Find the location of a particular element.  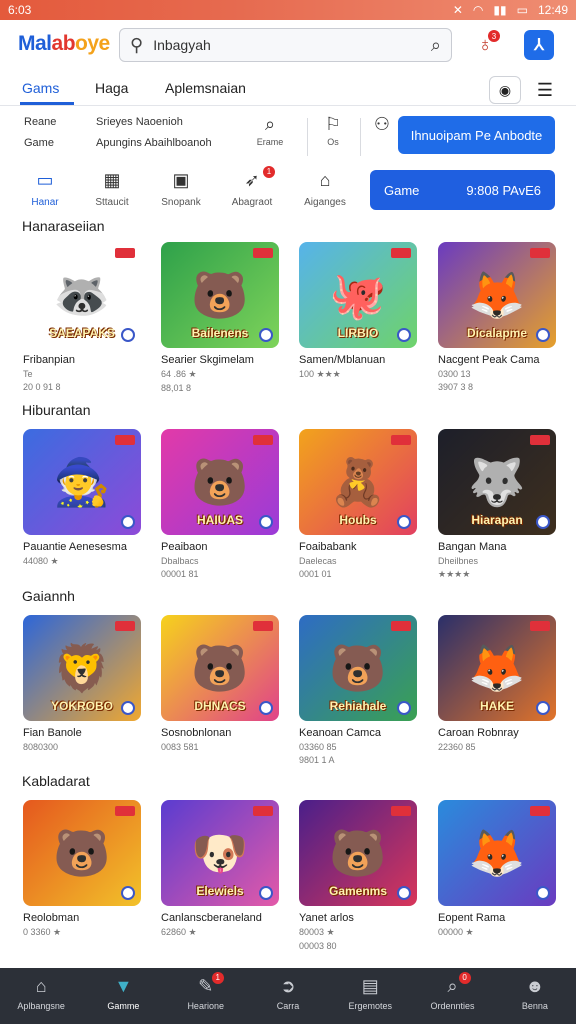

game-card: 🐻 Gamenms Yanet arlos 80003 ★ 00003 80 is located at coordinates (358, 875).